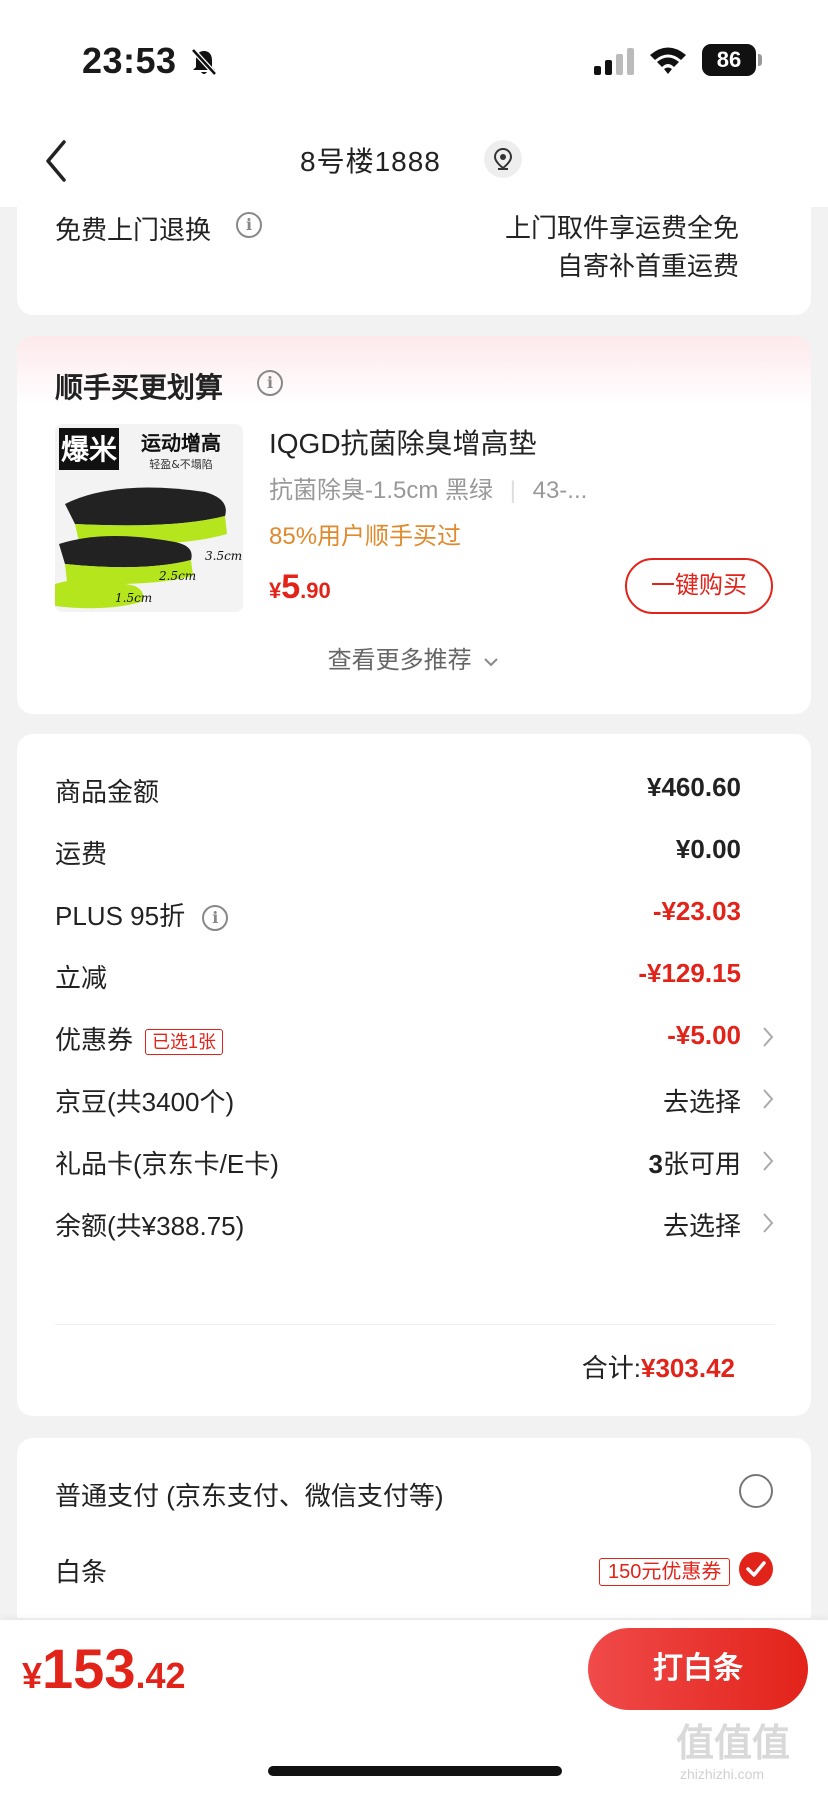 The image size is (828, 1796). I want to click on checkmark-icon, so click(756, 1569).